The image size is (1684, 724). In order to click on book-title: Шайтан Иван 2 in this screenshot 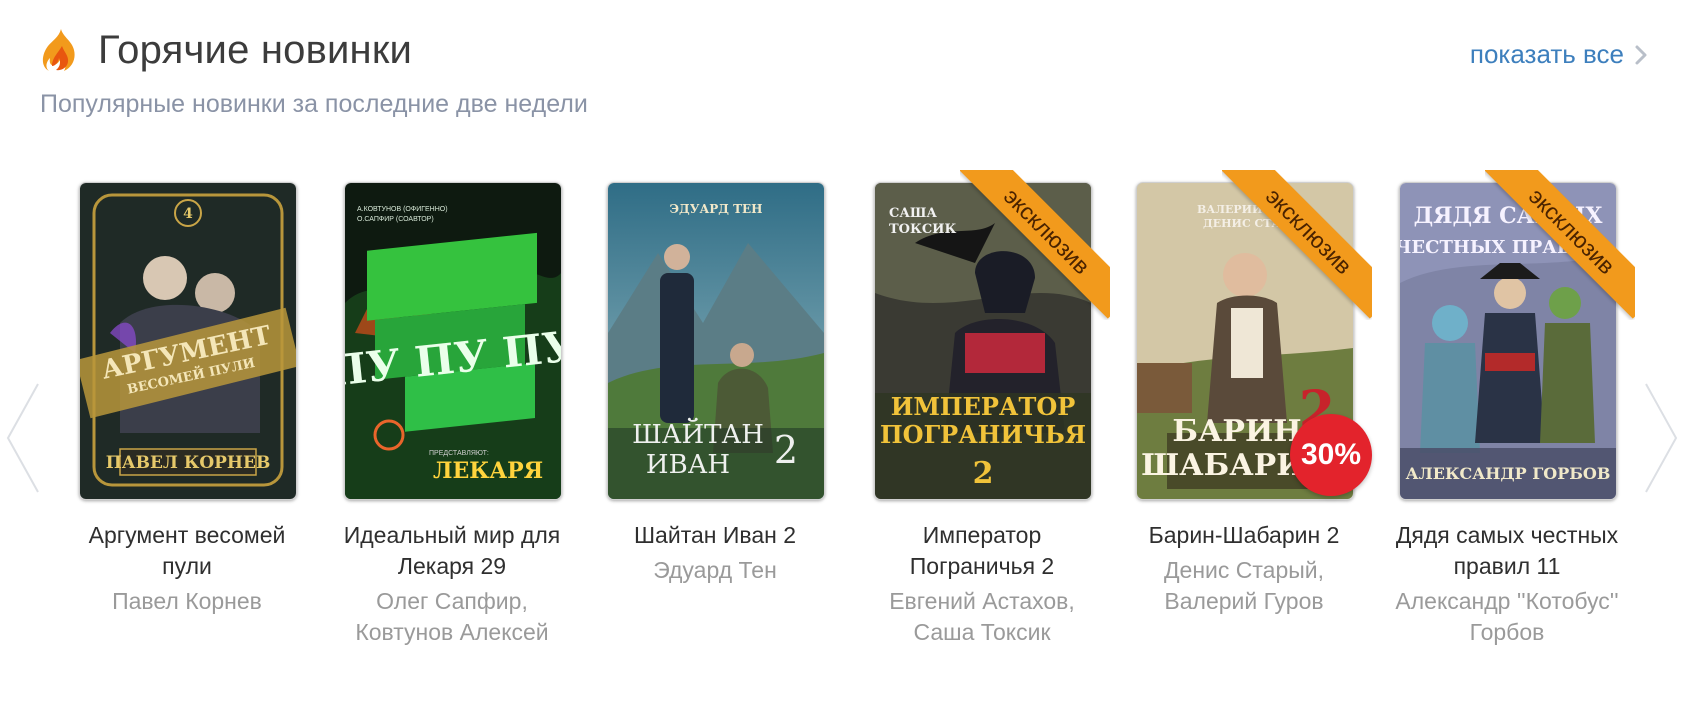, I will do `click(715, 535)`.